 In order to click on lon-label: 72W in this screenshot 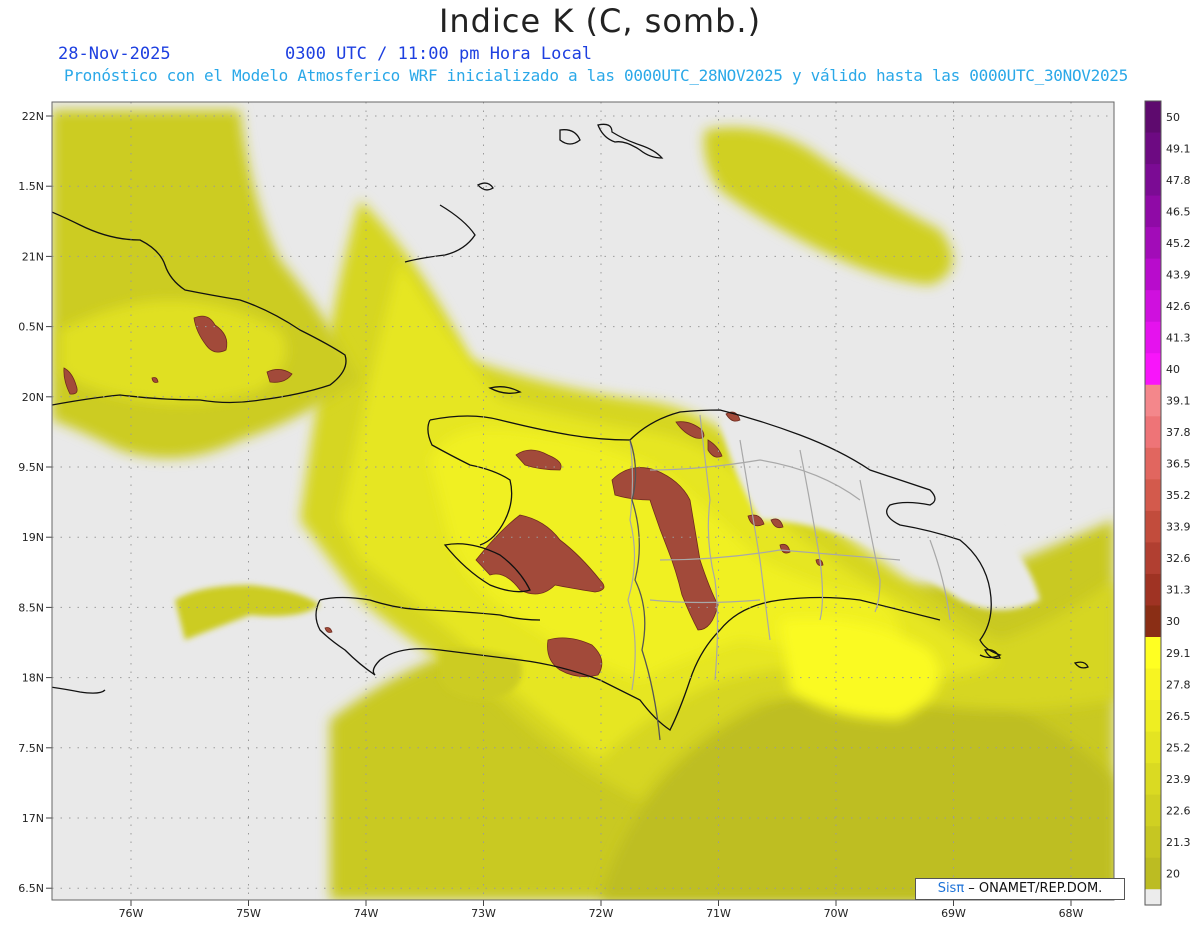, I will do `click(601, 913)`.